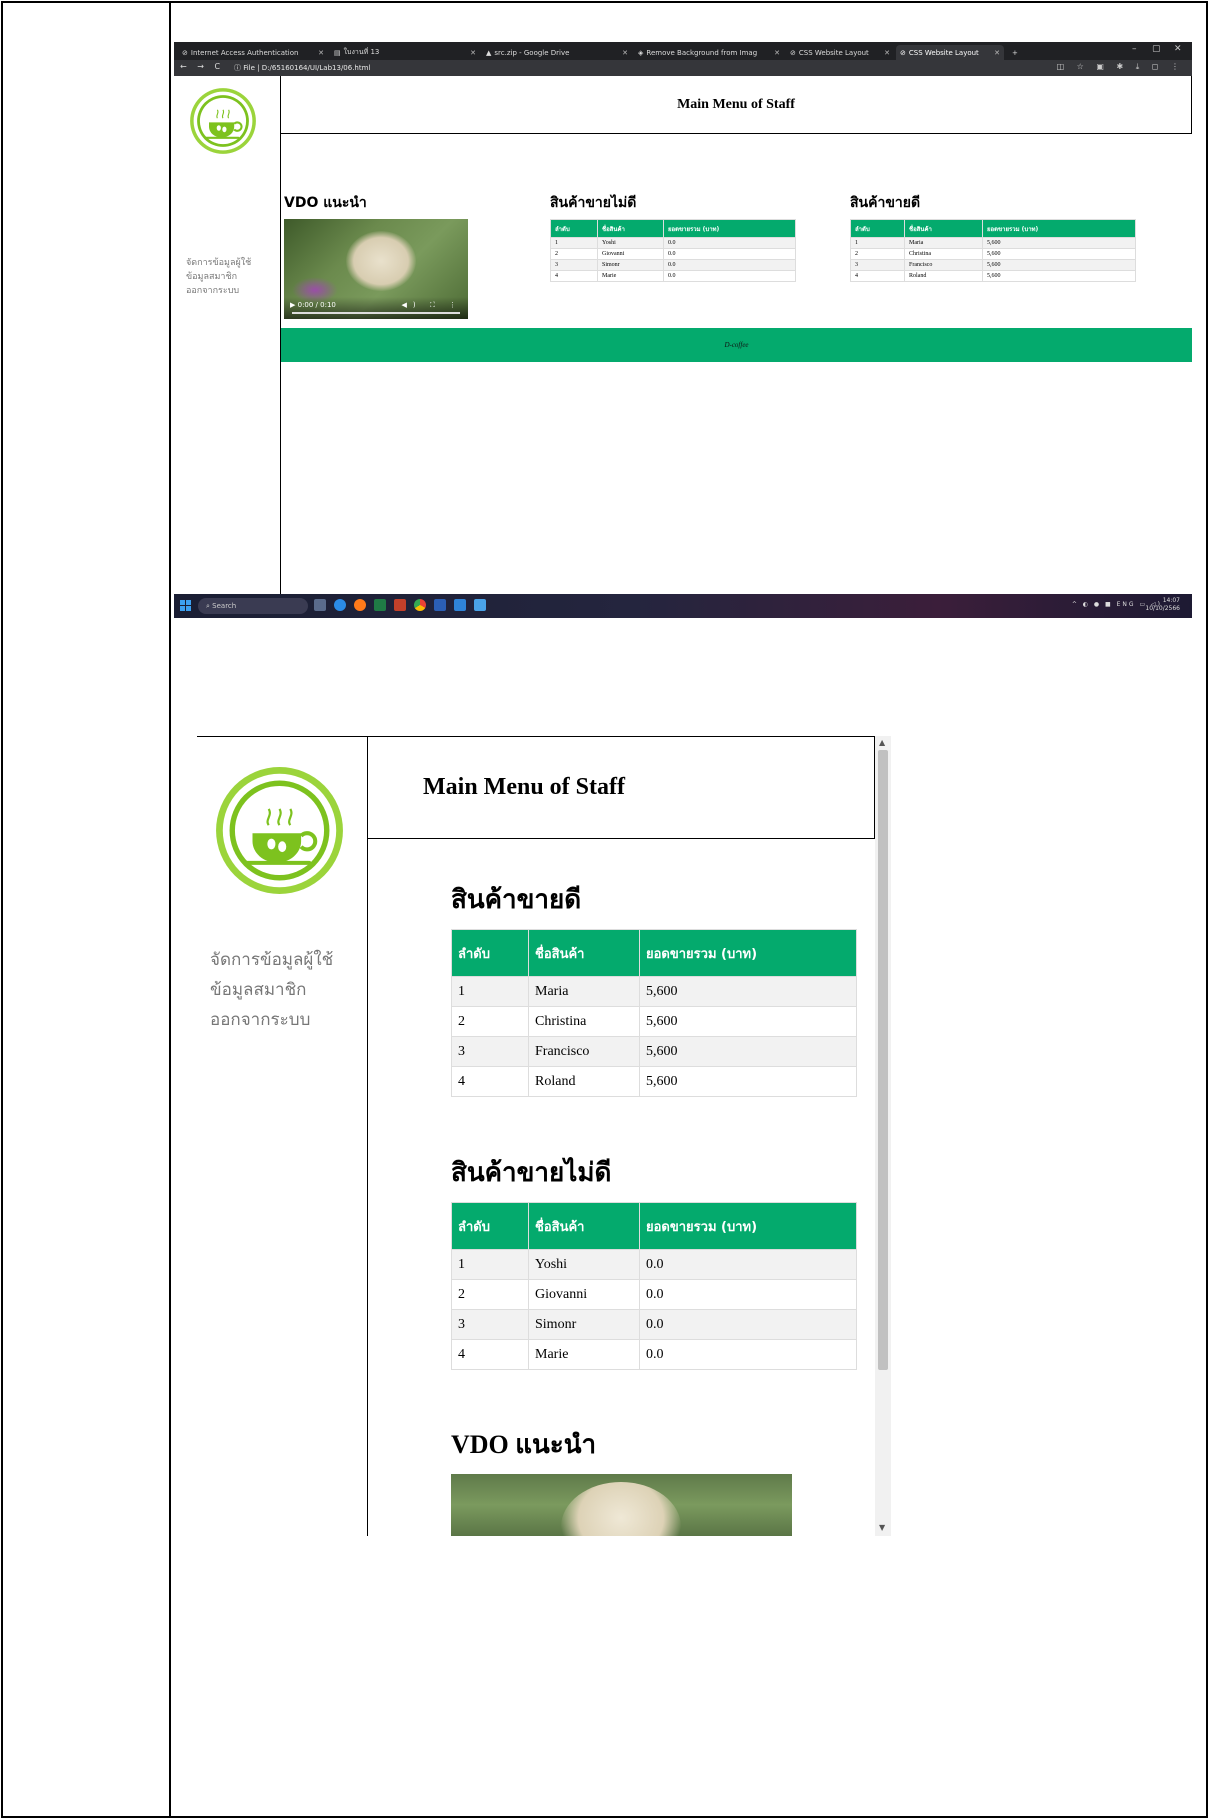 The width and height of the screenshot is (1209, 1819). What do you see at coordinates (340, 605) in the screenshot?
I see `edge-icon` at bounding box center [340, 605].